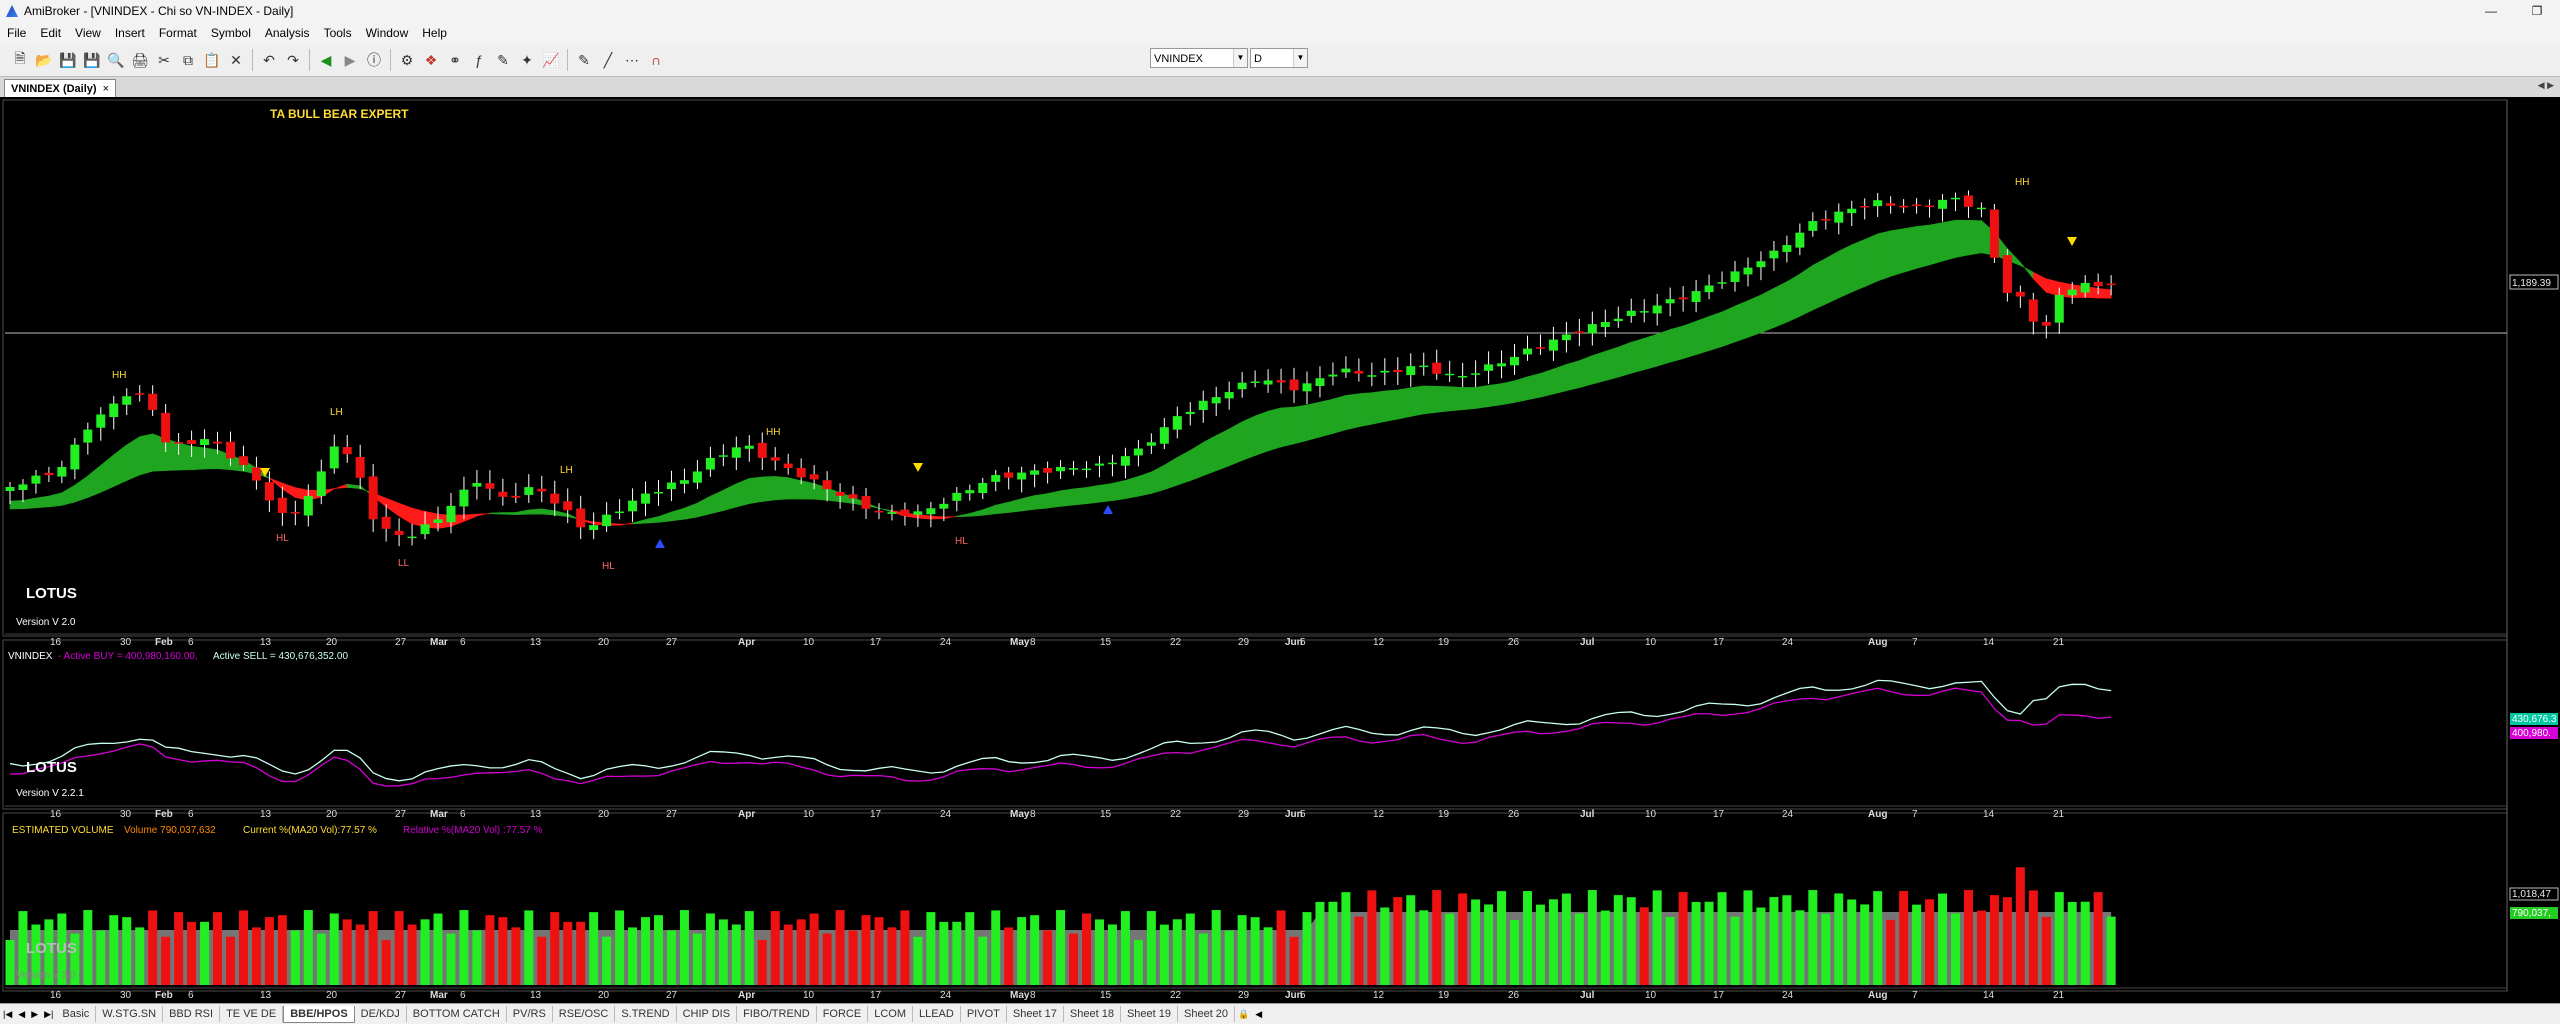  What do you see at coordinates (88, 33) in the screenshot?
I see `menu-view: View` at bounding box center [88, 33].